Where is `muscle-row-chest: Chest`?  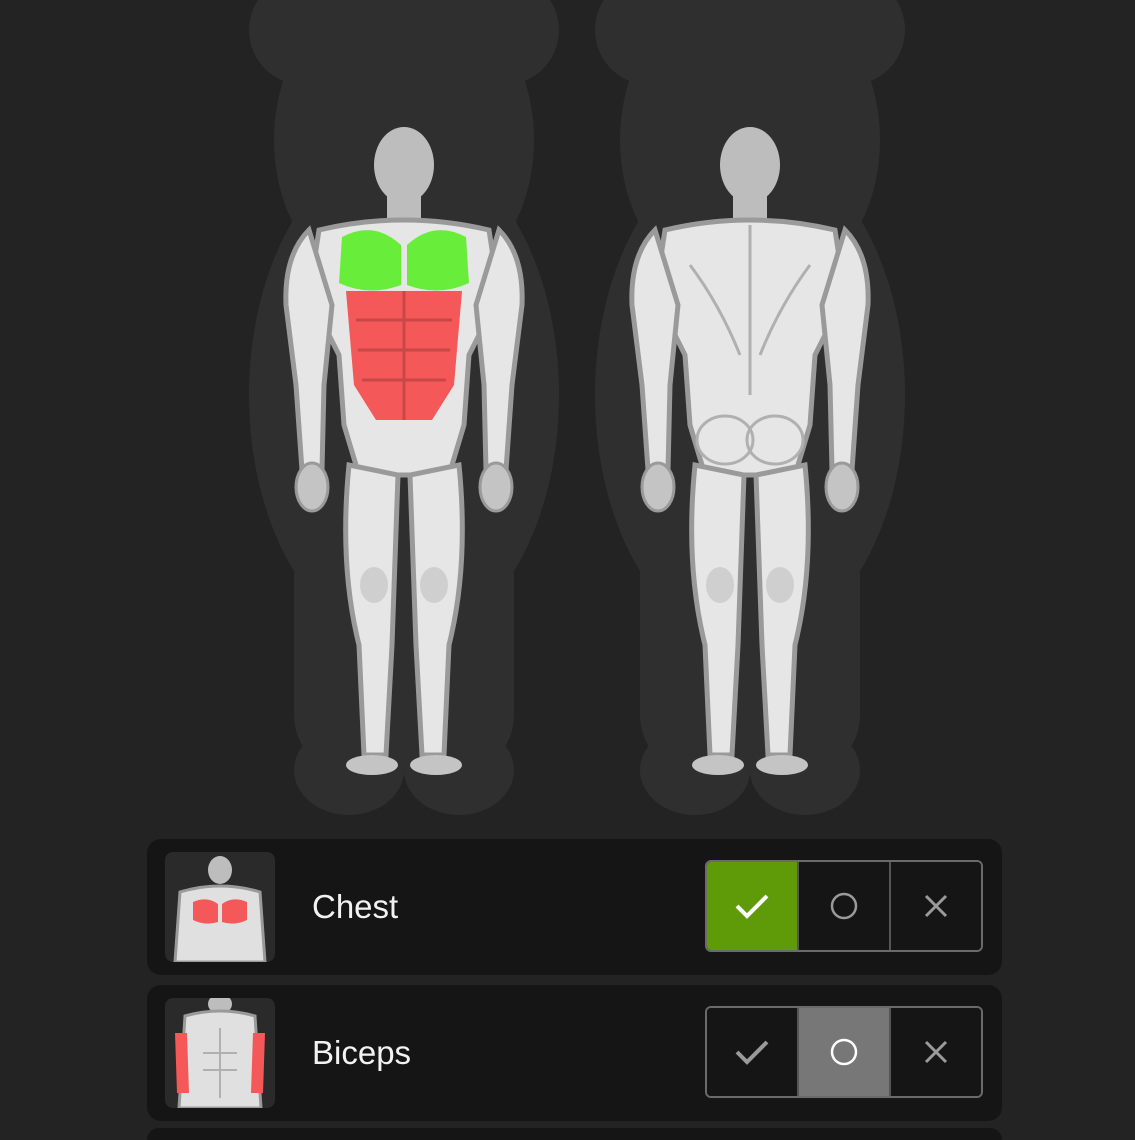 muscle-row-chest: Chest is located at coordinates (574, 907).